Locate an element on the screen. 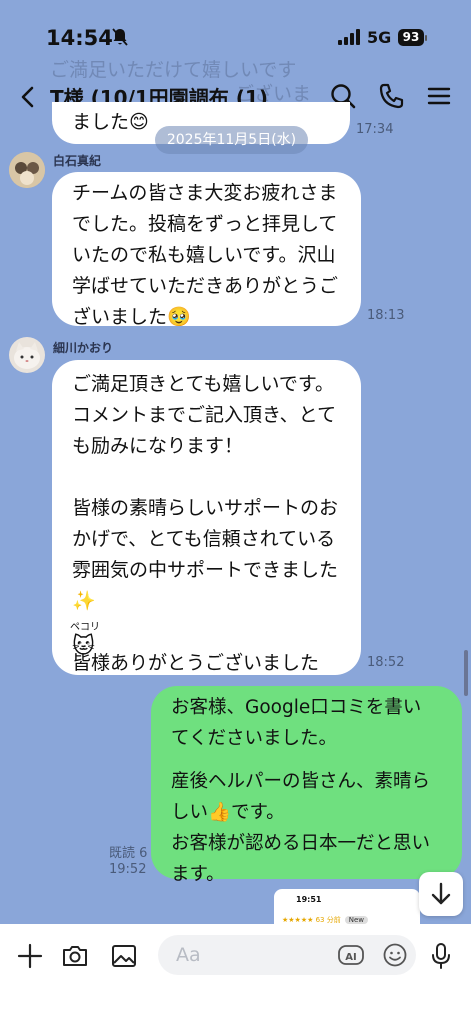 The image size is (471, 1024). read-count: 既読 6 is located at coordinates (128, 853).